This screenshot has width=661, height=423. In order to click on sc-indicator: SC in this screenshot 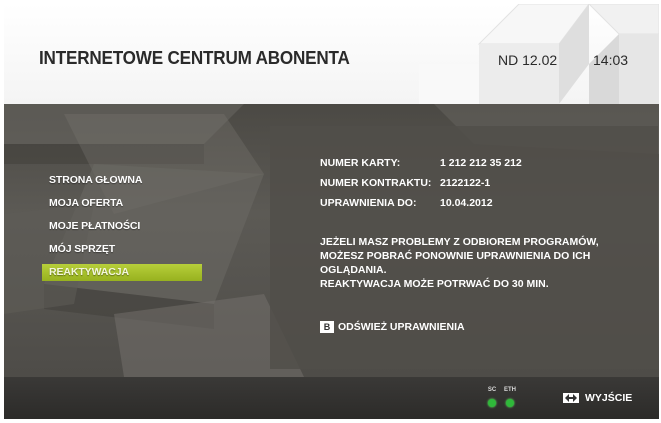, I will do `click(492, 399)`.